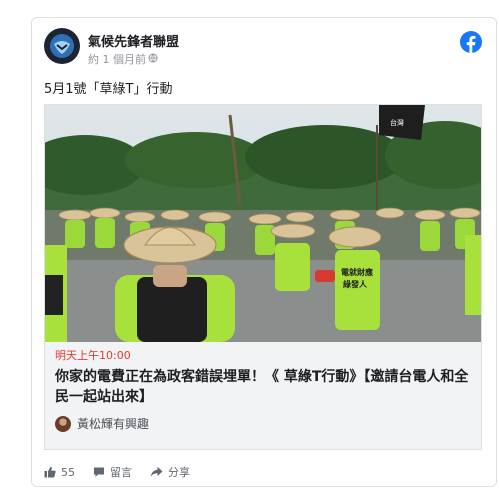 The height and width of the screenshot is (490, 499). What do you see at coordinates (121, 472) in the screenshot?
I see `comment-label: 留言` at bounding box center [121, 472].